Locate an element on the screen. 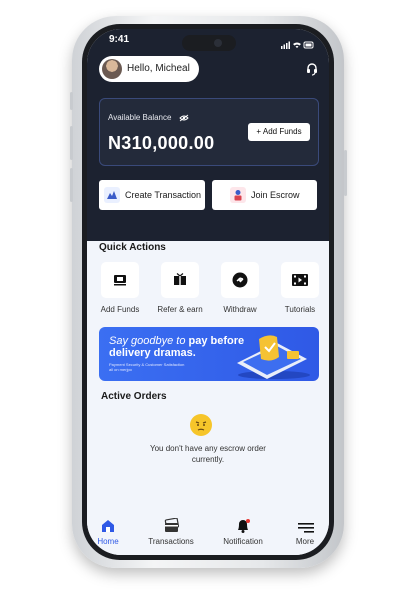 This screenshot has height=590, width=417. eye-off-icon is located at coordinates (184, 118).